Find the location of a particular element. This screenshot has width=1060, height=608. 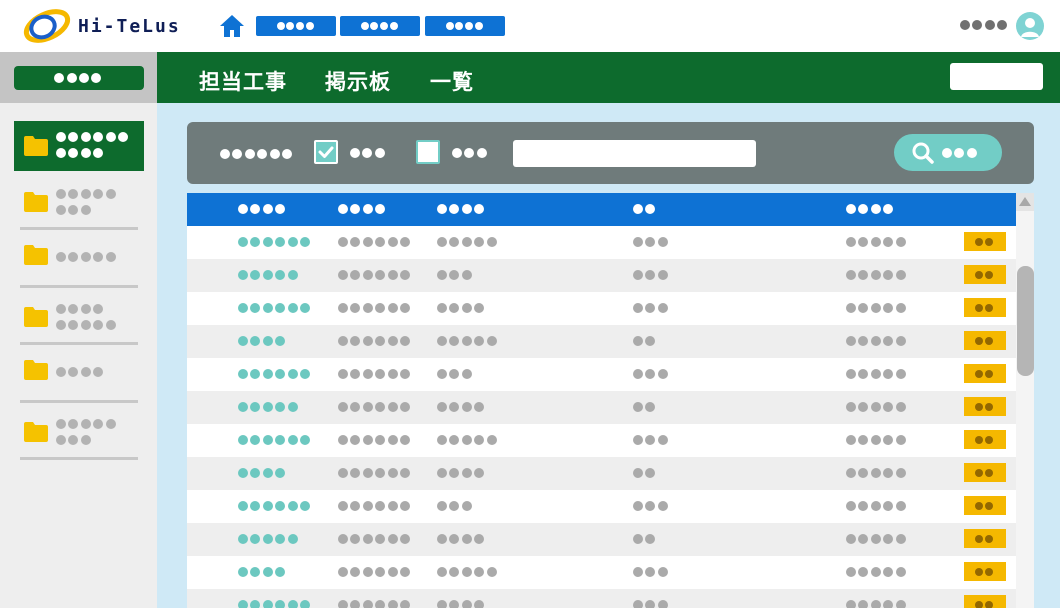

logo: Hi-TeLus is located at coordinates (112, 26).